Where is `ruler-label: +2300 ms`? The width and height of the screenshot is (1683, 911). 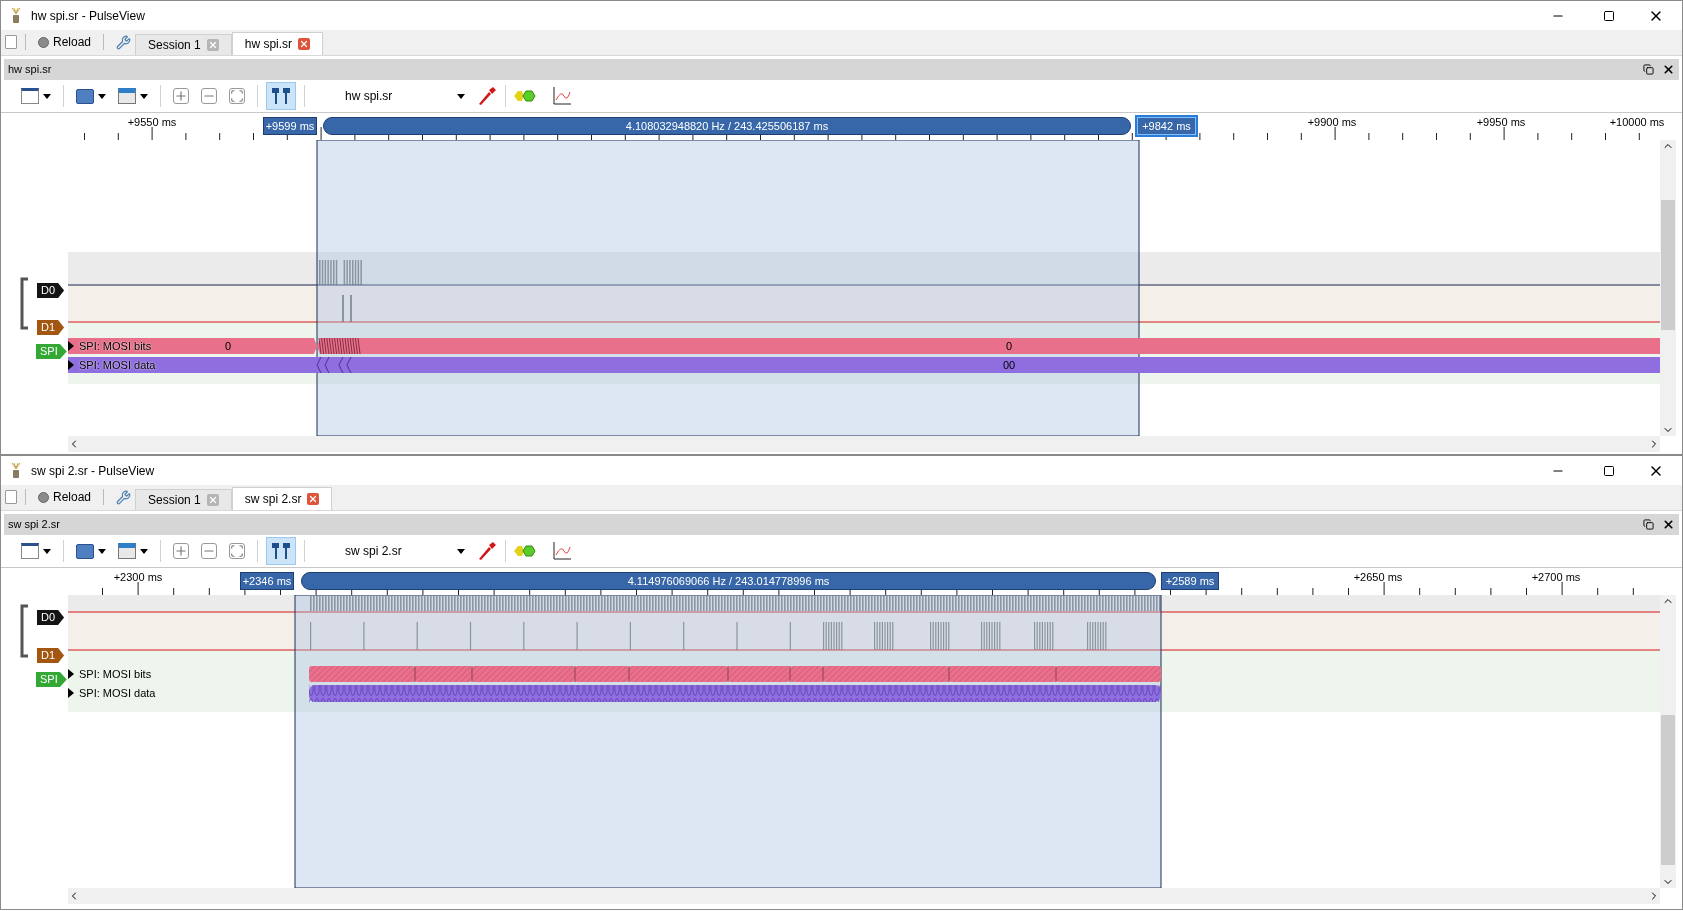
ruler-label: +2300 ms is located at coordinates (138, 577).